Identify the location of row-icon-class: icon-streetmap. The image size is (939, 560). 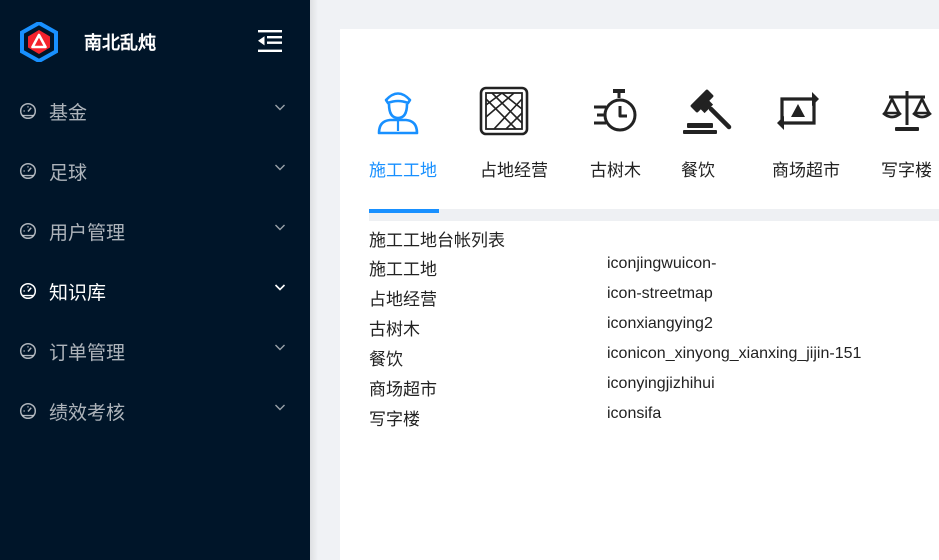
(660, 293).